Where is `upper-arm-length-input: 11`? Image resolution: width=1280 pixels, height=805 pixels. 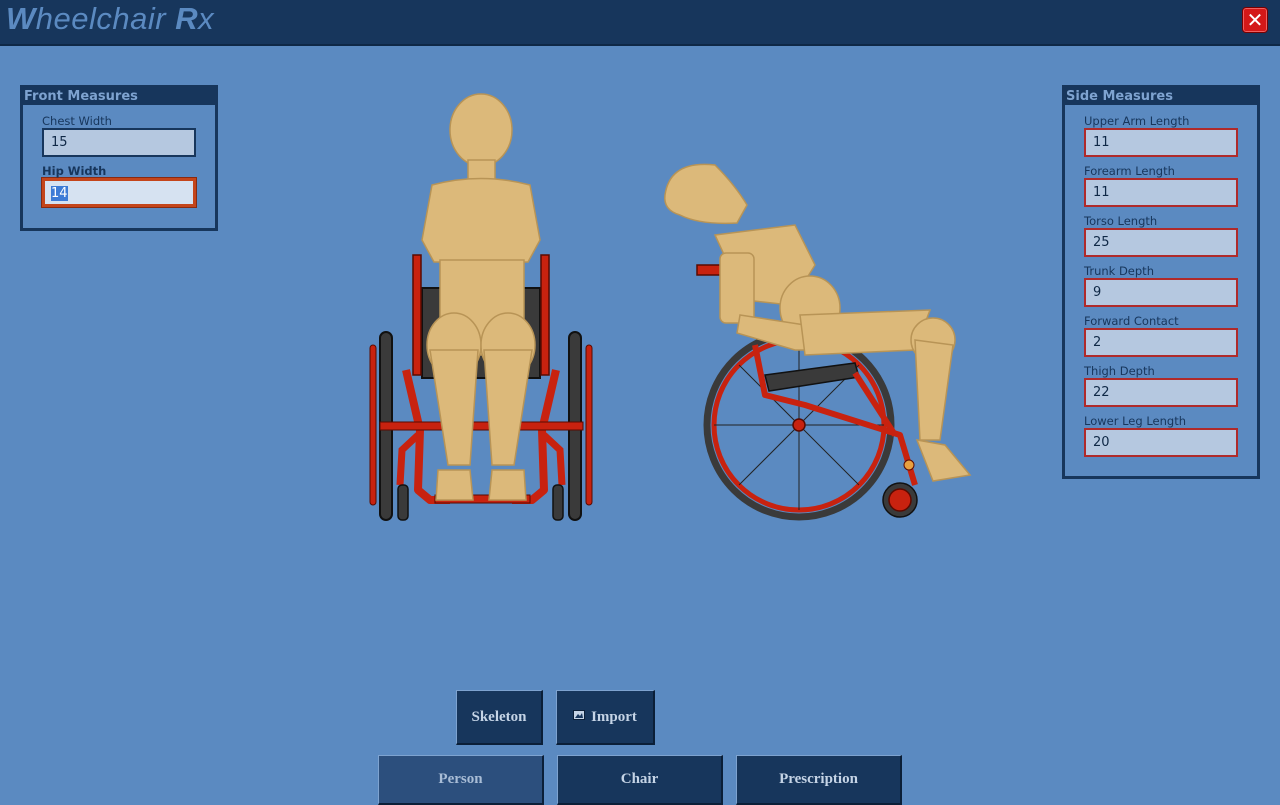
upper-arm-length-input: 11 is located at coordinates (1161, 142).